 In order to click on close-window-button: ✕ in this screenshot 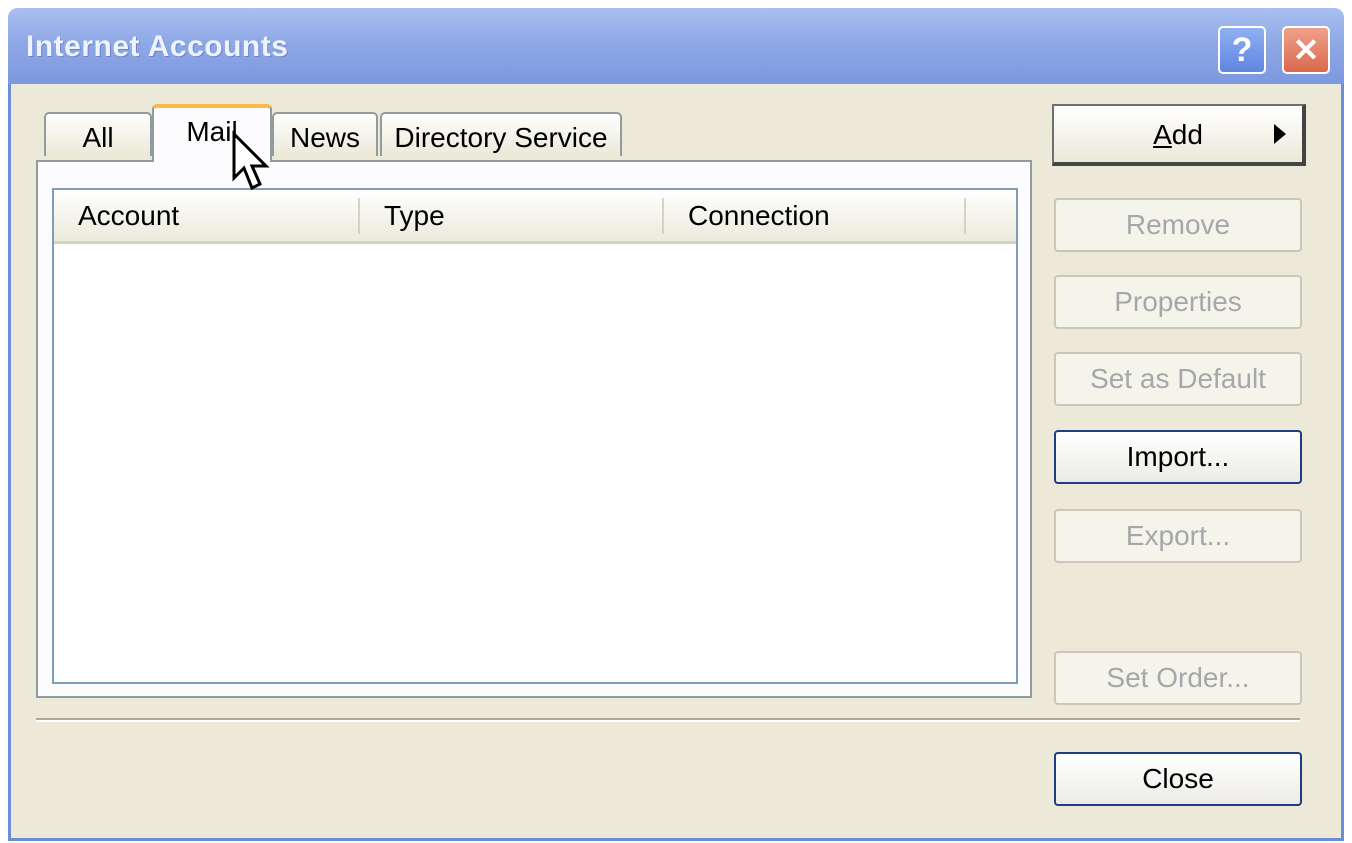, I will do `click(1306, 50)`.